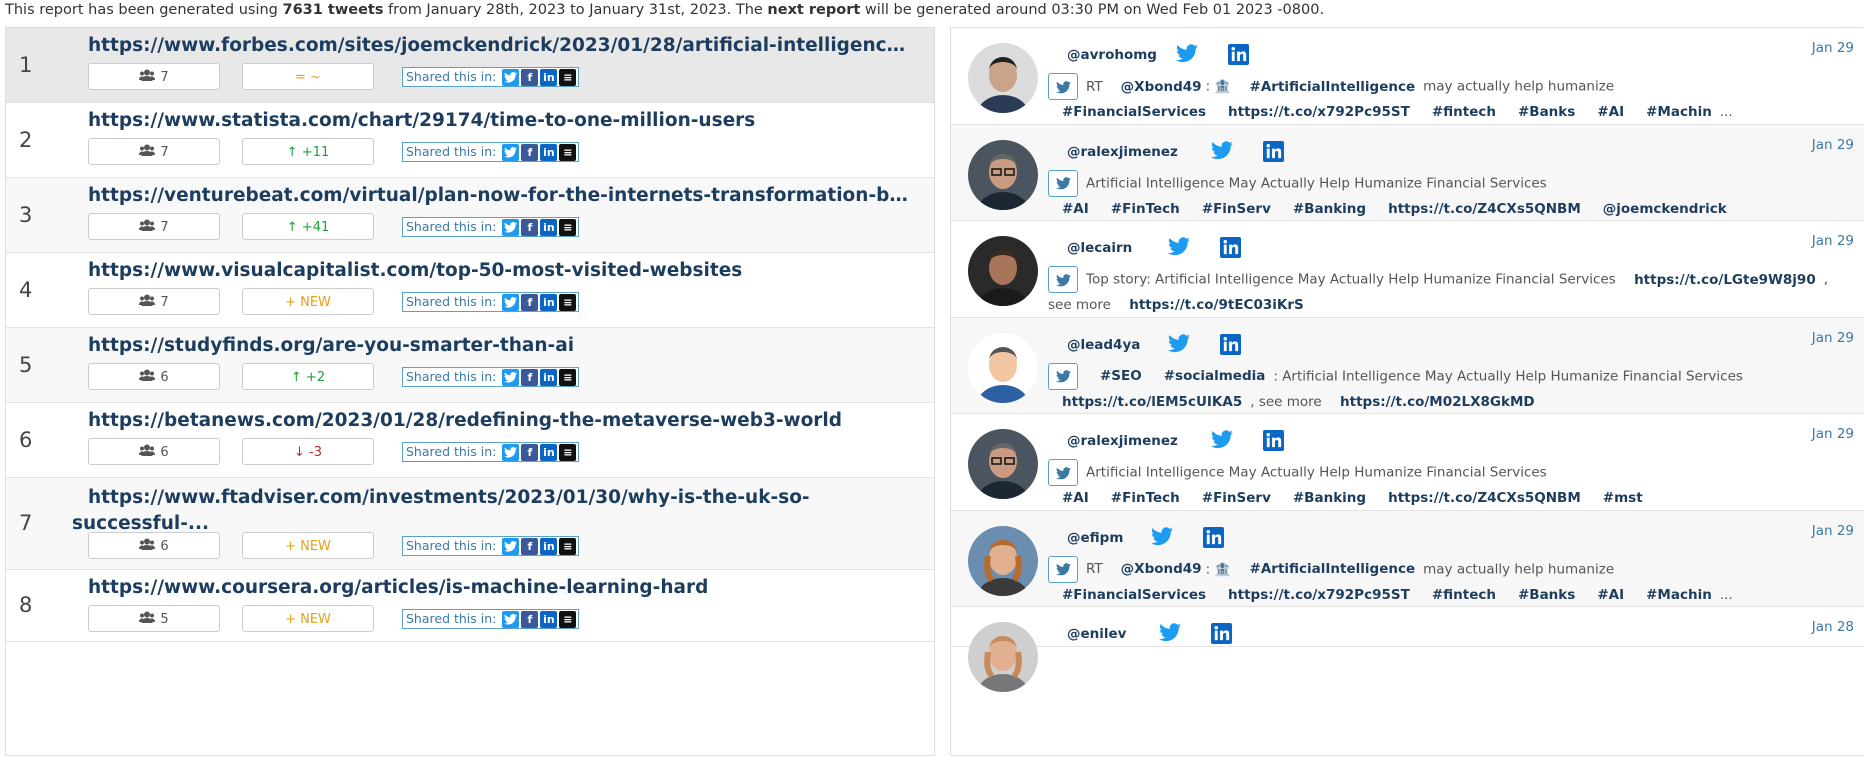 This screenshot has width=1864, height=763. Describe the element at coordinates (1152, 402) in the screenshot. I see `tweet-link: https://t.co/lEM5cUIKA5` at that location.